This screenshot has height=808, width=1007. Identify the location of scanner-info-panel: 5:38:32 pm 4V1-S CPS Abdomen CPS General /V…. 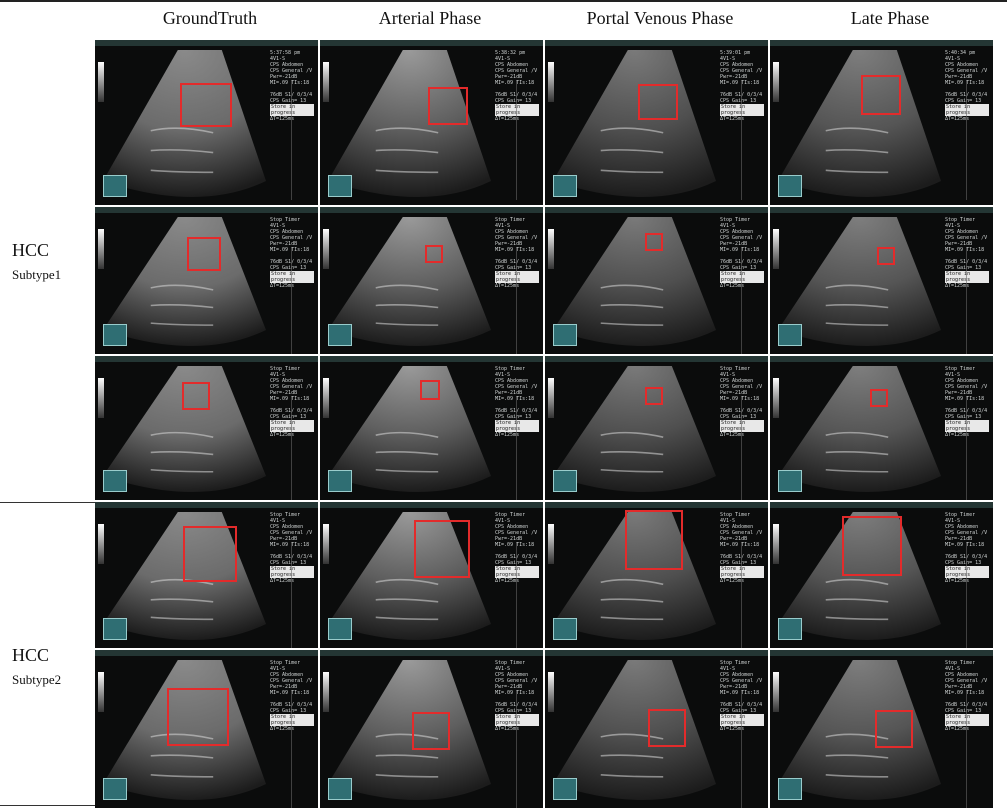
(517, 86).